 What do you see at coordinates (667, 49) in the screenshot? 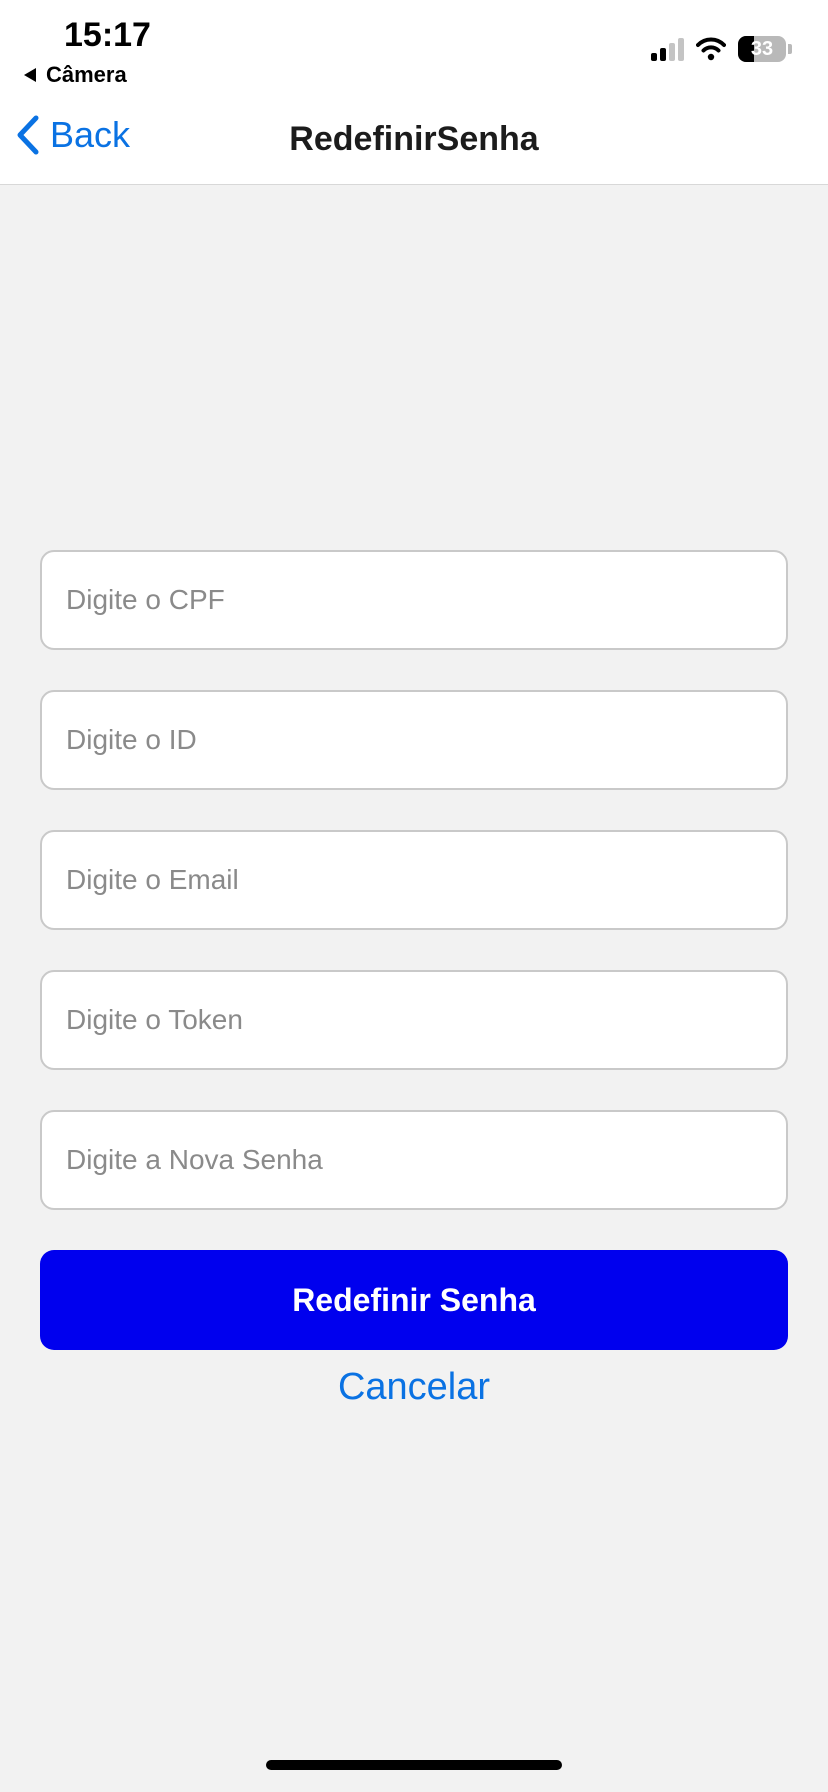
I see `signal-icon` at bounding box center [667, 49].